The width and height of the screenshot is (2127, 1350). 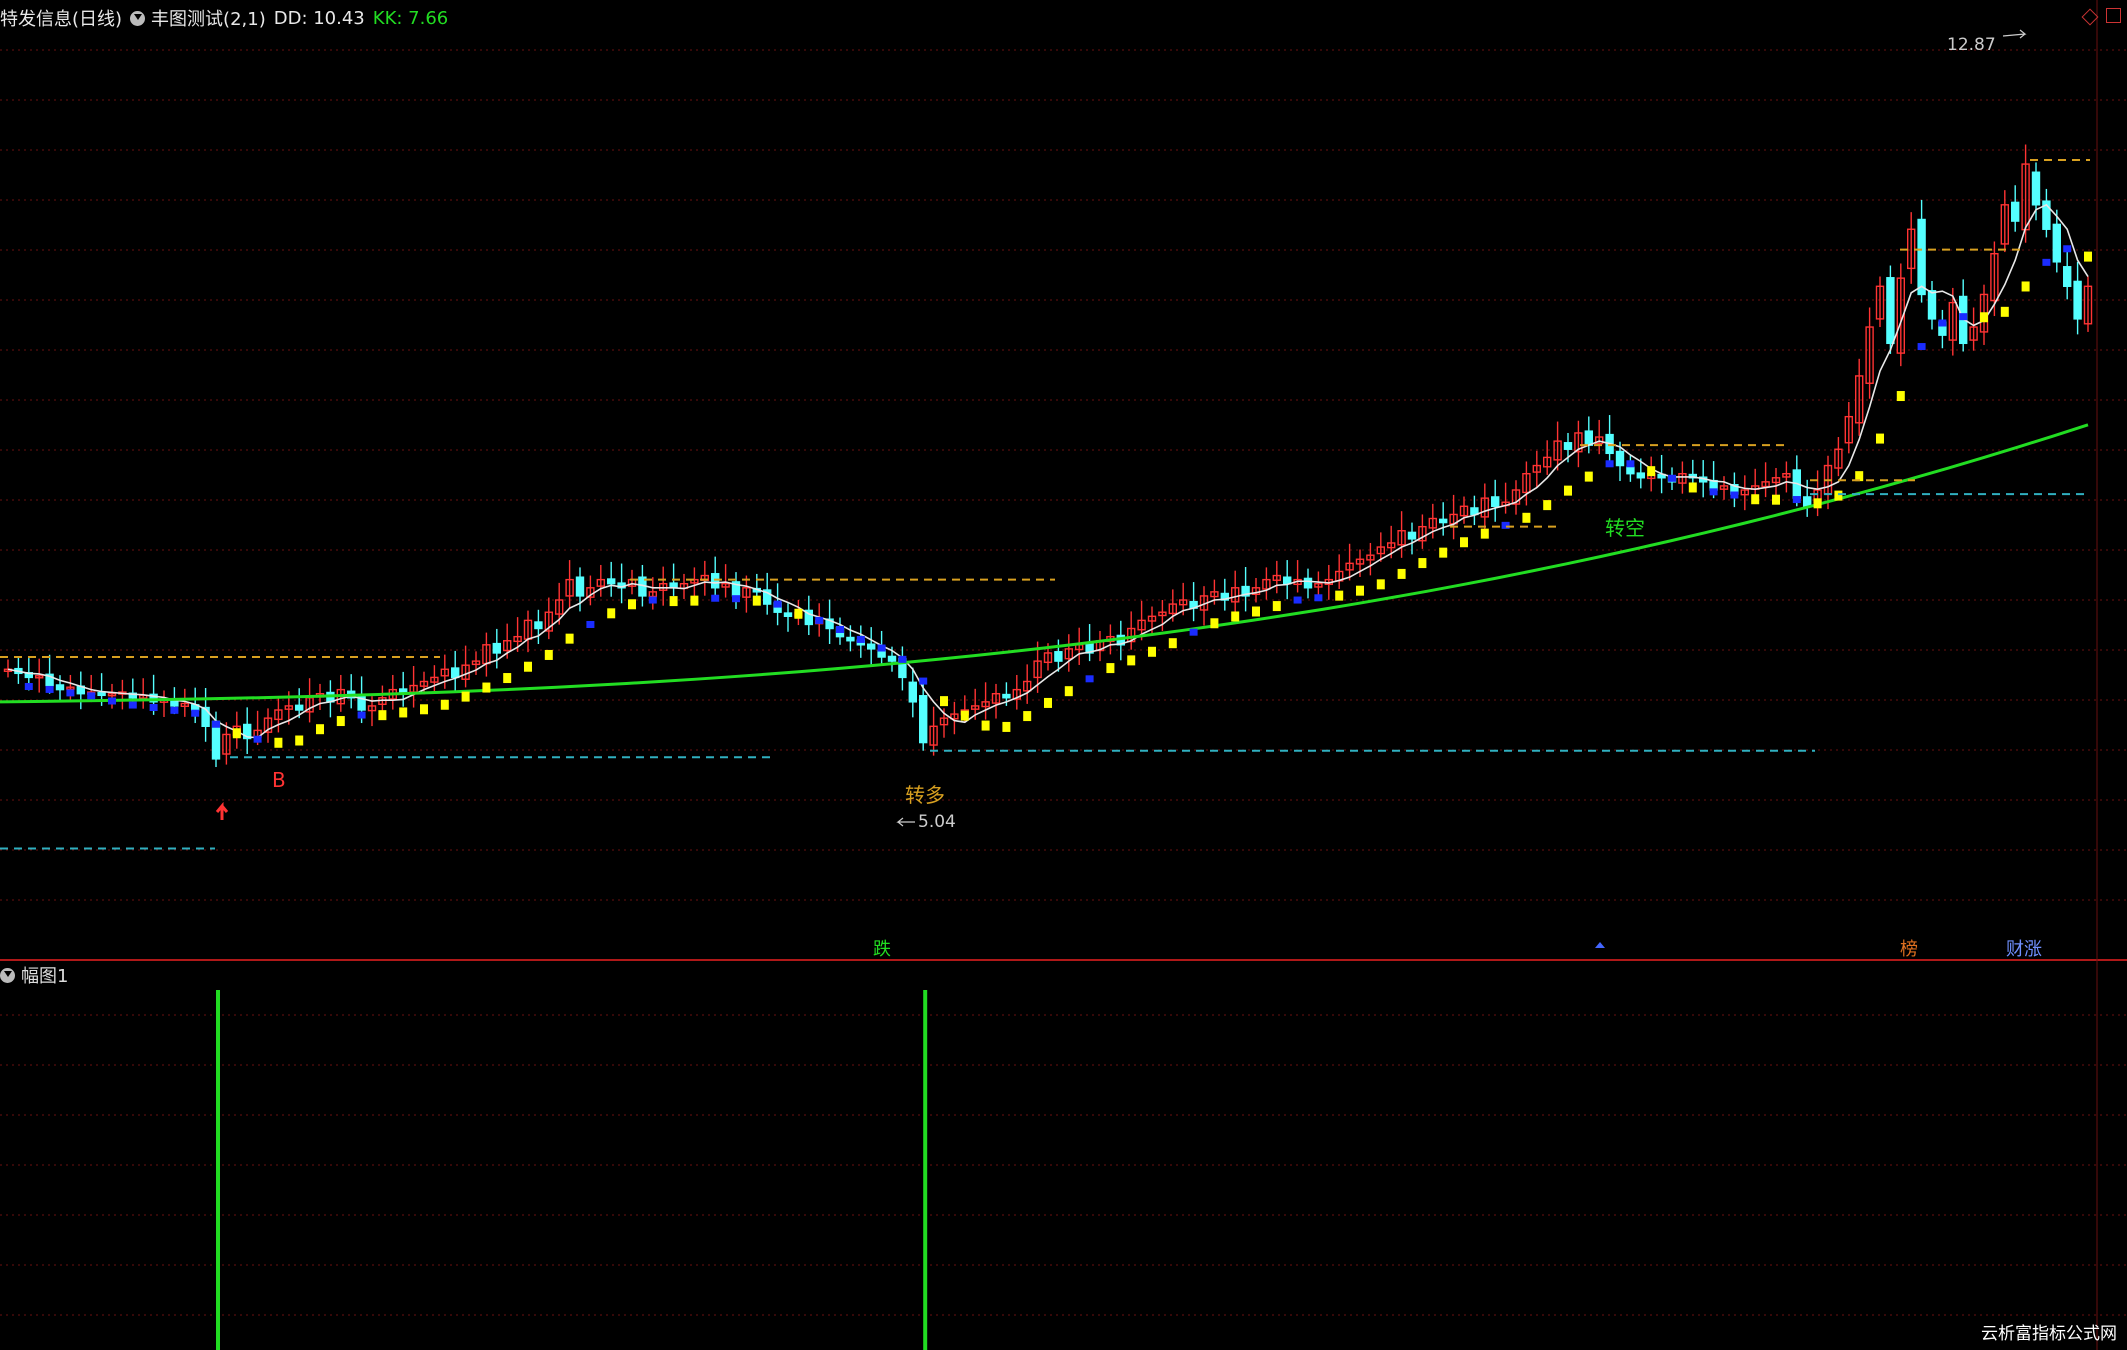 I want to click on high-arrow, so click(x=2014, y=34).